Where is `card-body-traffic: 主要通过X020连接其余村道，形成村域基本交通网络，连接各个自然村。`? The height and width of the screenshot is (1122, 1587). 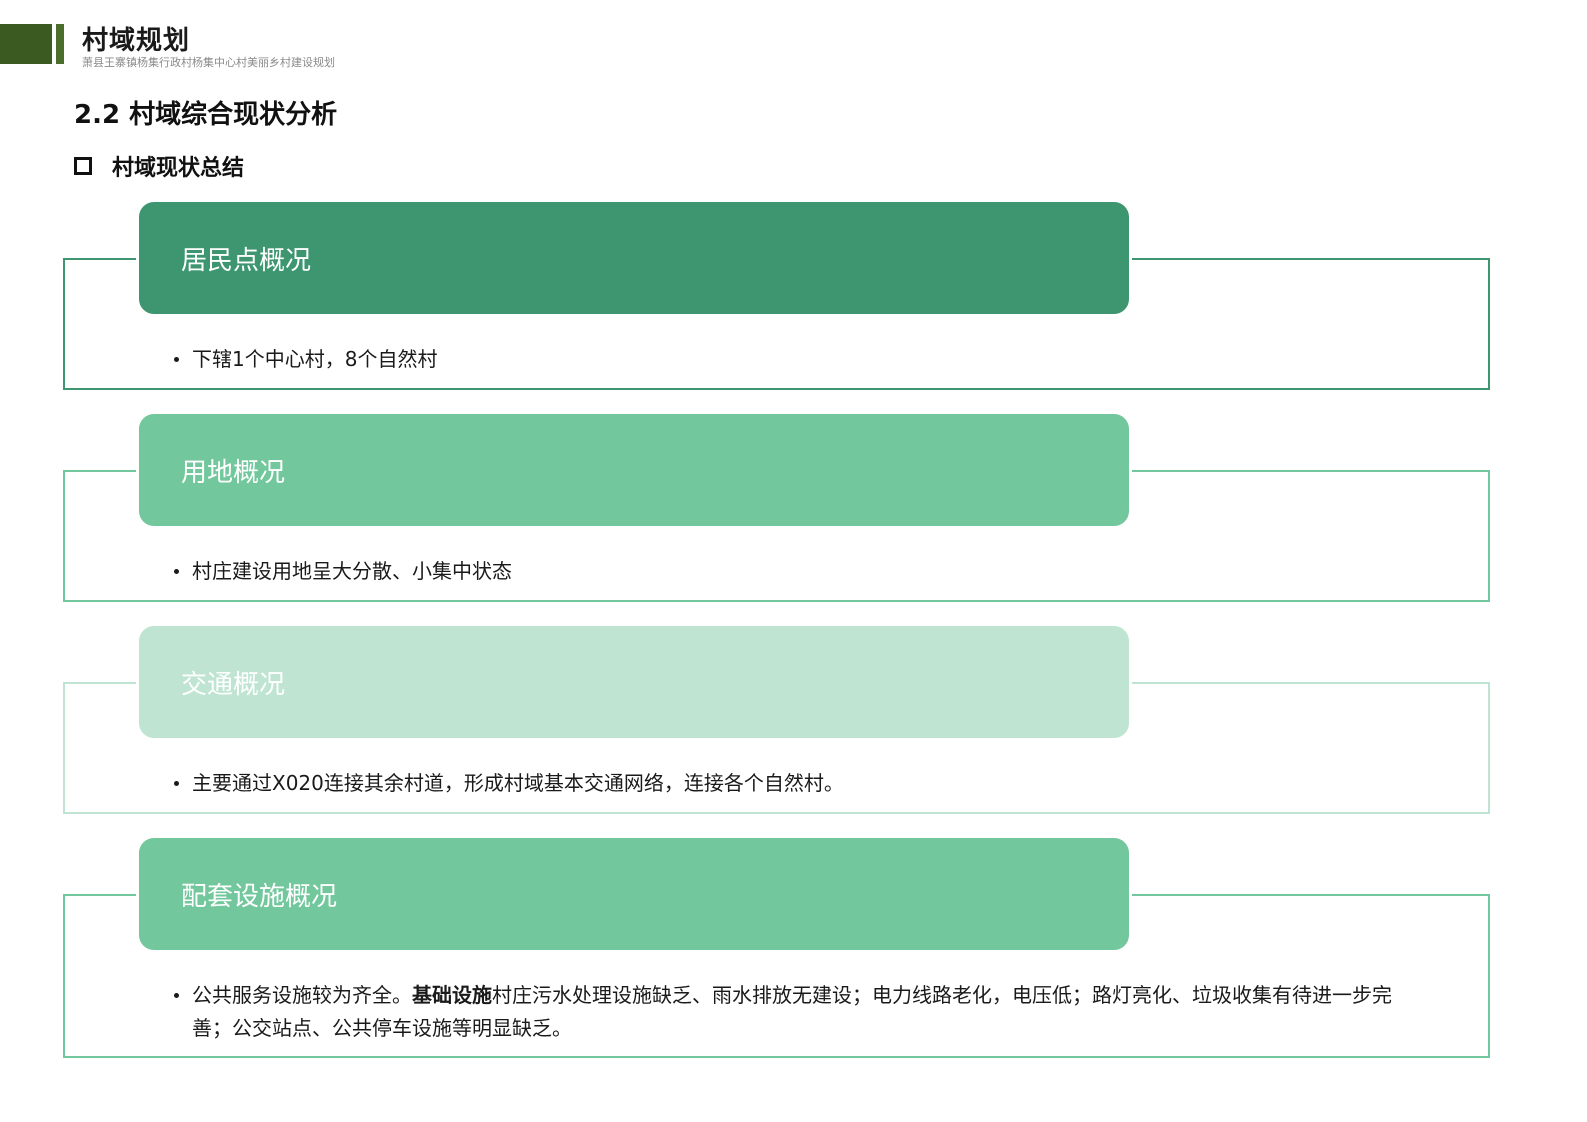
card-body-traffic: 主要通过X020连接其余村道，形成村域基本交通网络，连接各个自然村。 is located at coordinates (784, 783).